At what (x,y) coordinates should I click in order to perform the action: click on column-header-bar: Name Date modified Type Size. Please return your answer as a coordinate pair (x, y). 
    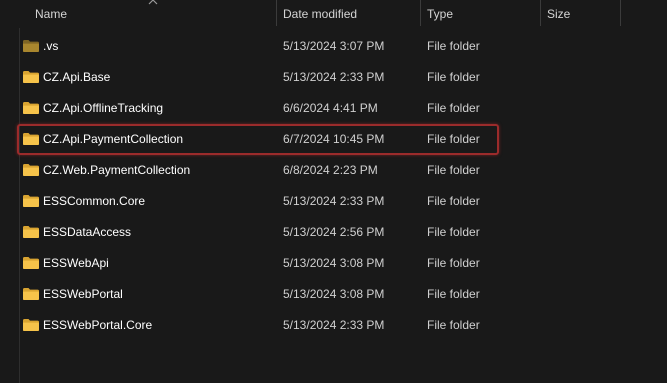
    Looking at the image, I should click on (333, 14).